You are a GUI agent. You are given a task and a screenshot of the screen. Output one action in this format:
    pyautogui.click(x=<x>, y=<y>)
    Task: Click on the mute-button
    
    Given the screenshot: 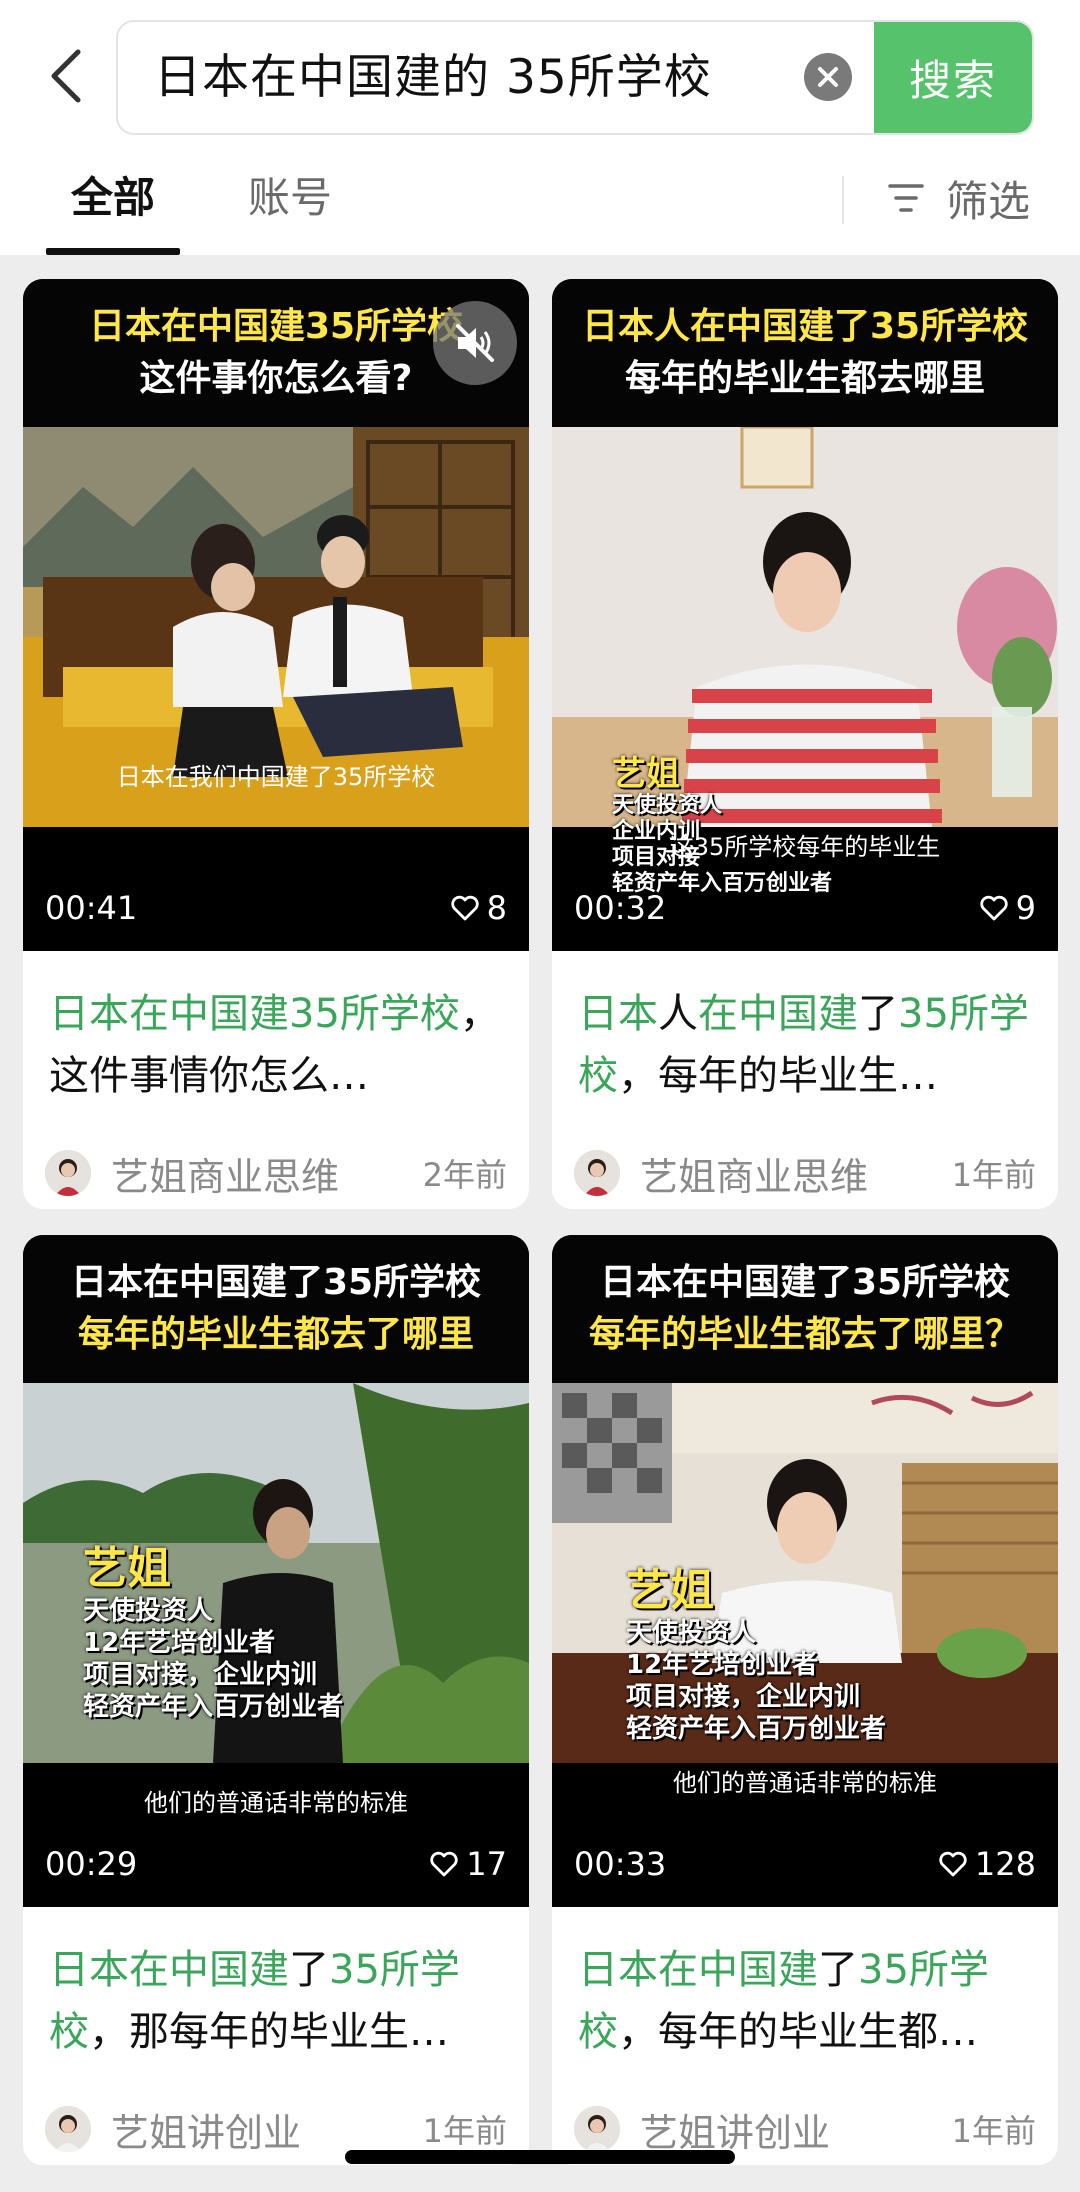 What is the action you would take?
    pyautogui.click(x=475, y=343)
    